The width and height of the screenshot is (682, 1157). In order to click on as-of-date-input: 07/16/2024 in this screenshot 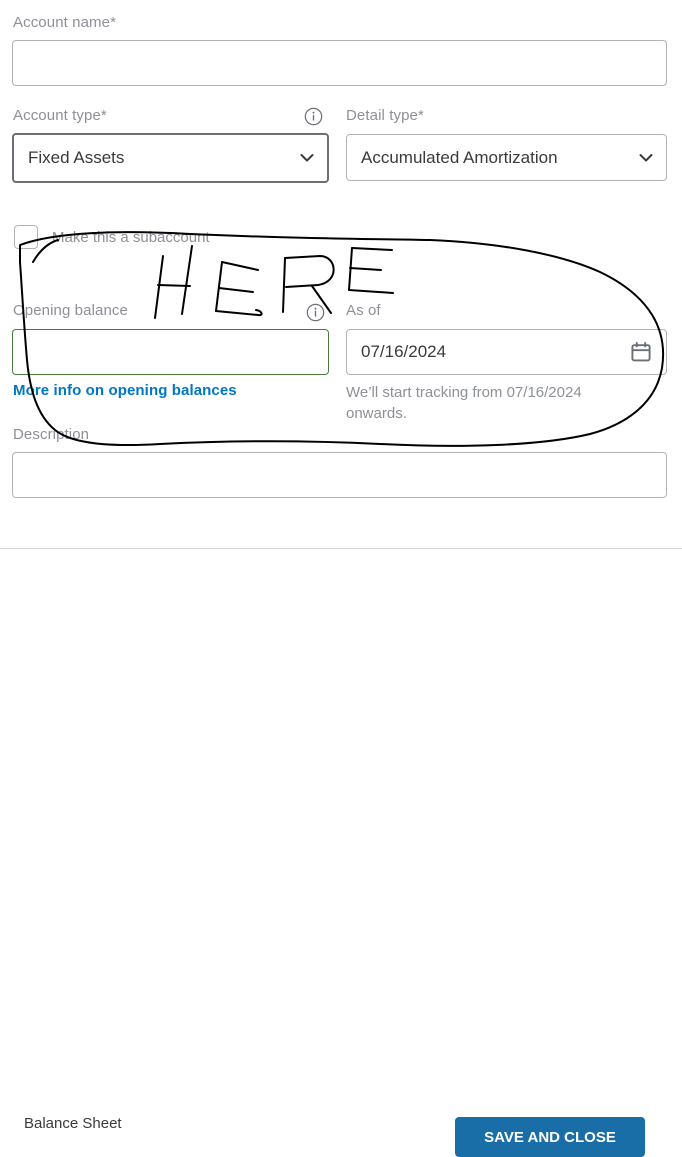, I will do `click(506, 352)`.